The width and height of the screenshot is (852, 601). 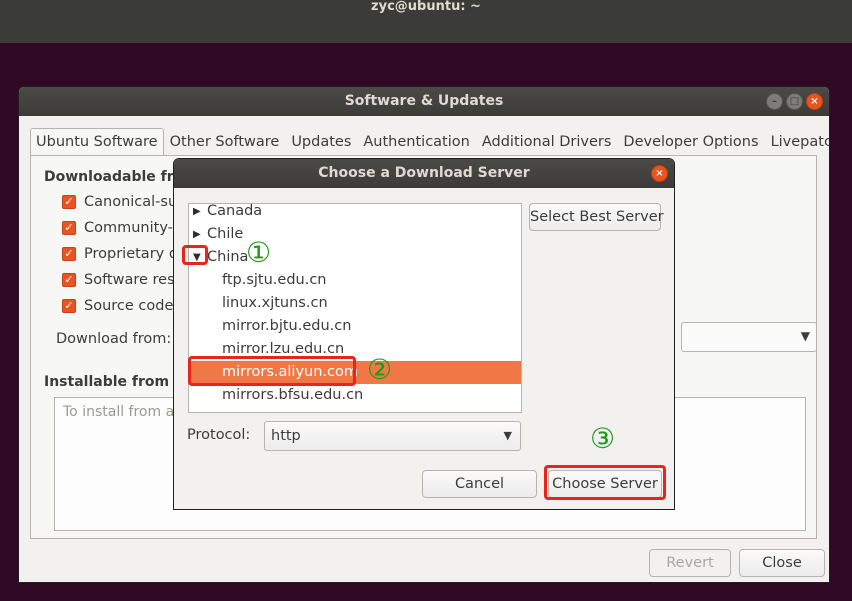 What do you see at coordinates (749, 337) in the screenshot?
I see `download-from-combo: ▼` at bounding box center [749, 337].